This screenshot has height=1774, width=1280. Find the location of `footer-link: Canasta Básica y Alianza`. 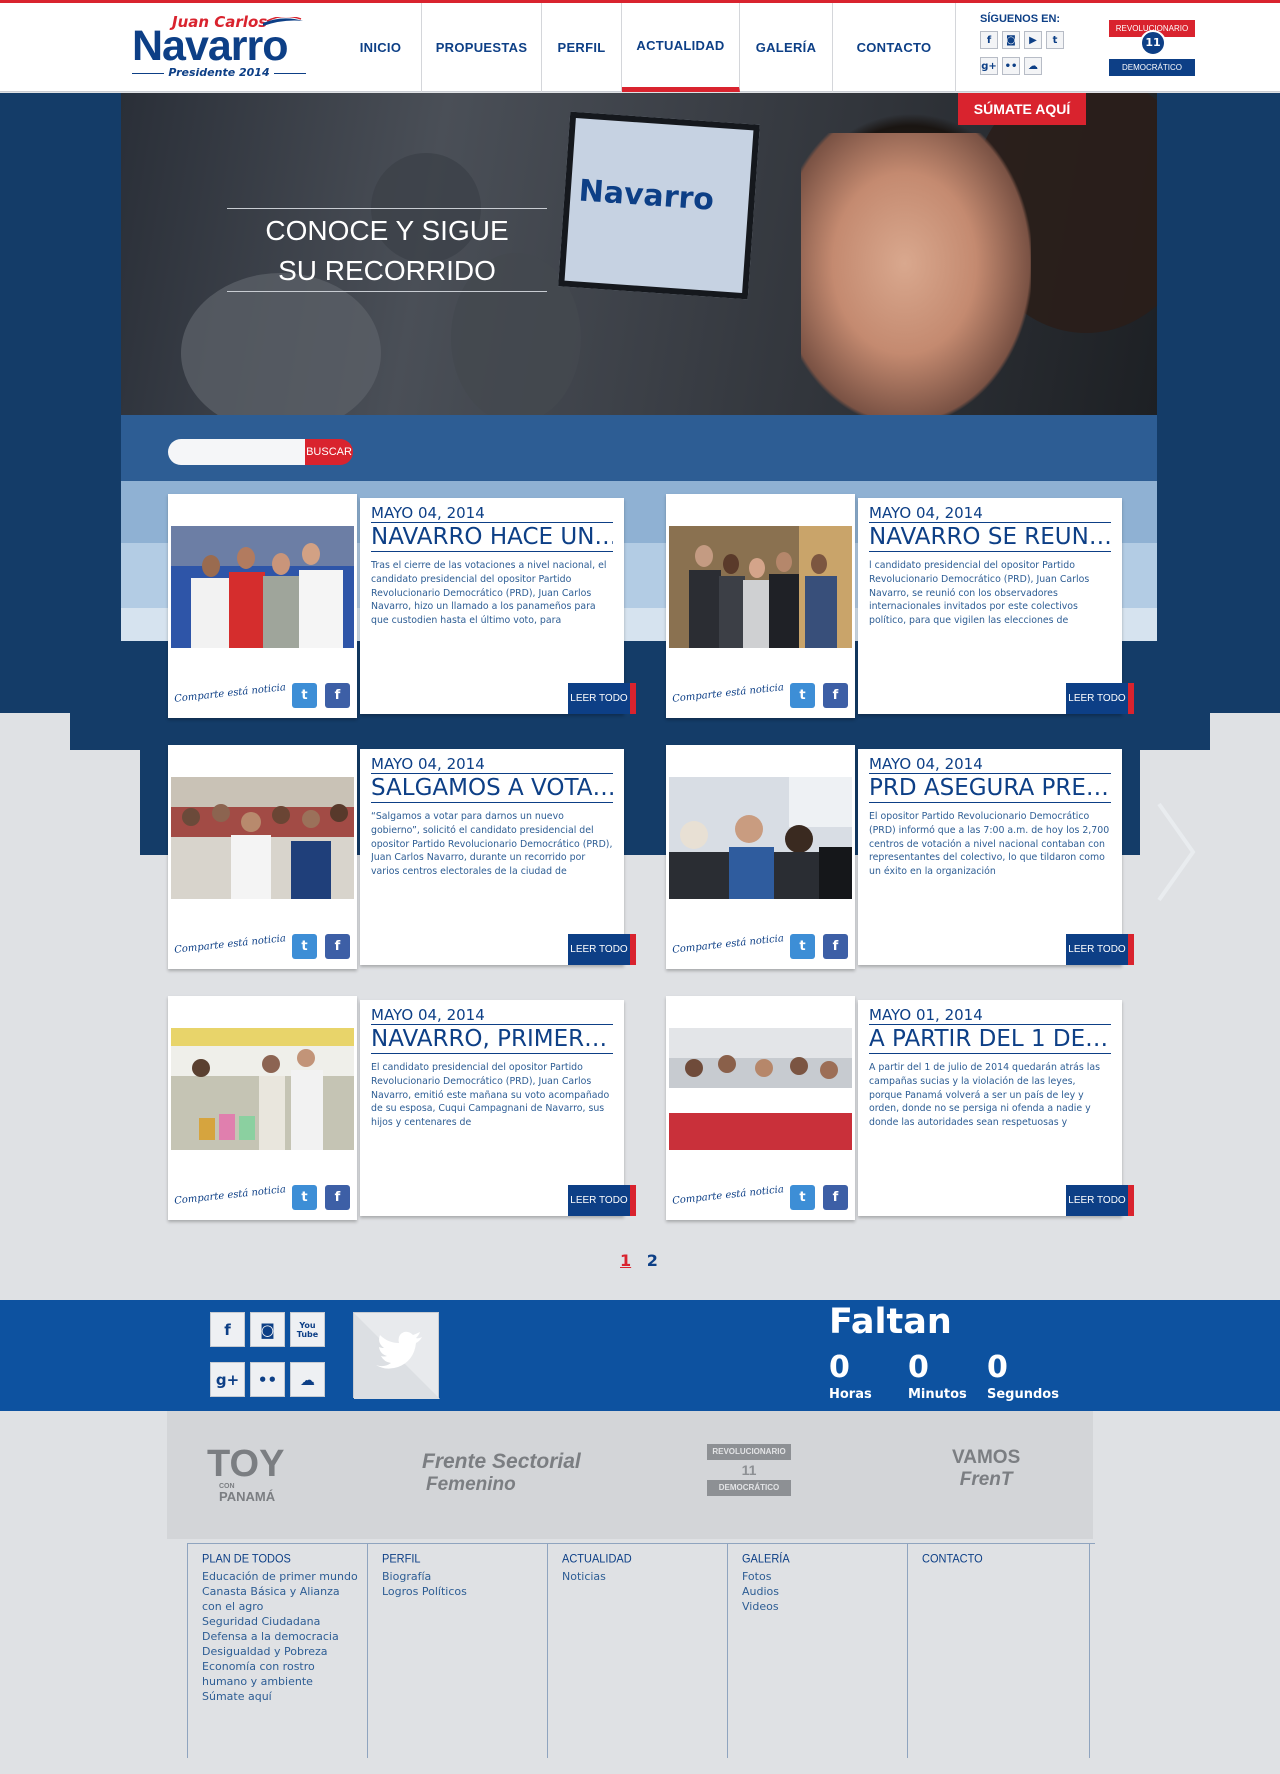

footer-link: Canasta Básica y Alianza is located at coordinates (284, 1591).